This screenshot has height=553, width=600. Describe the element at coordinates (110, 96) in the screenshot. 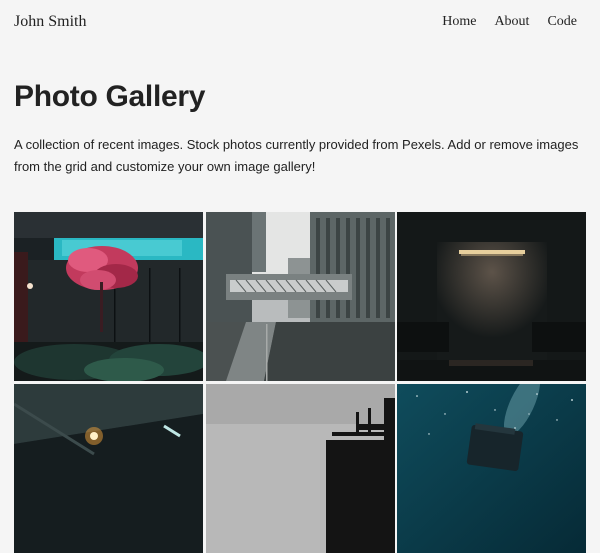

I see `page-title: Photo Gallery` at that location.